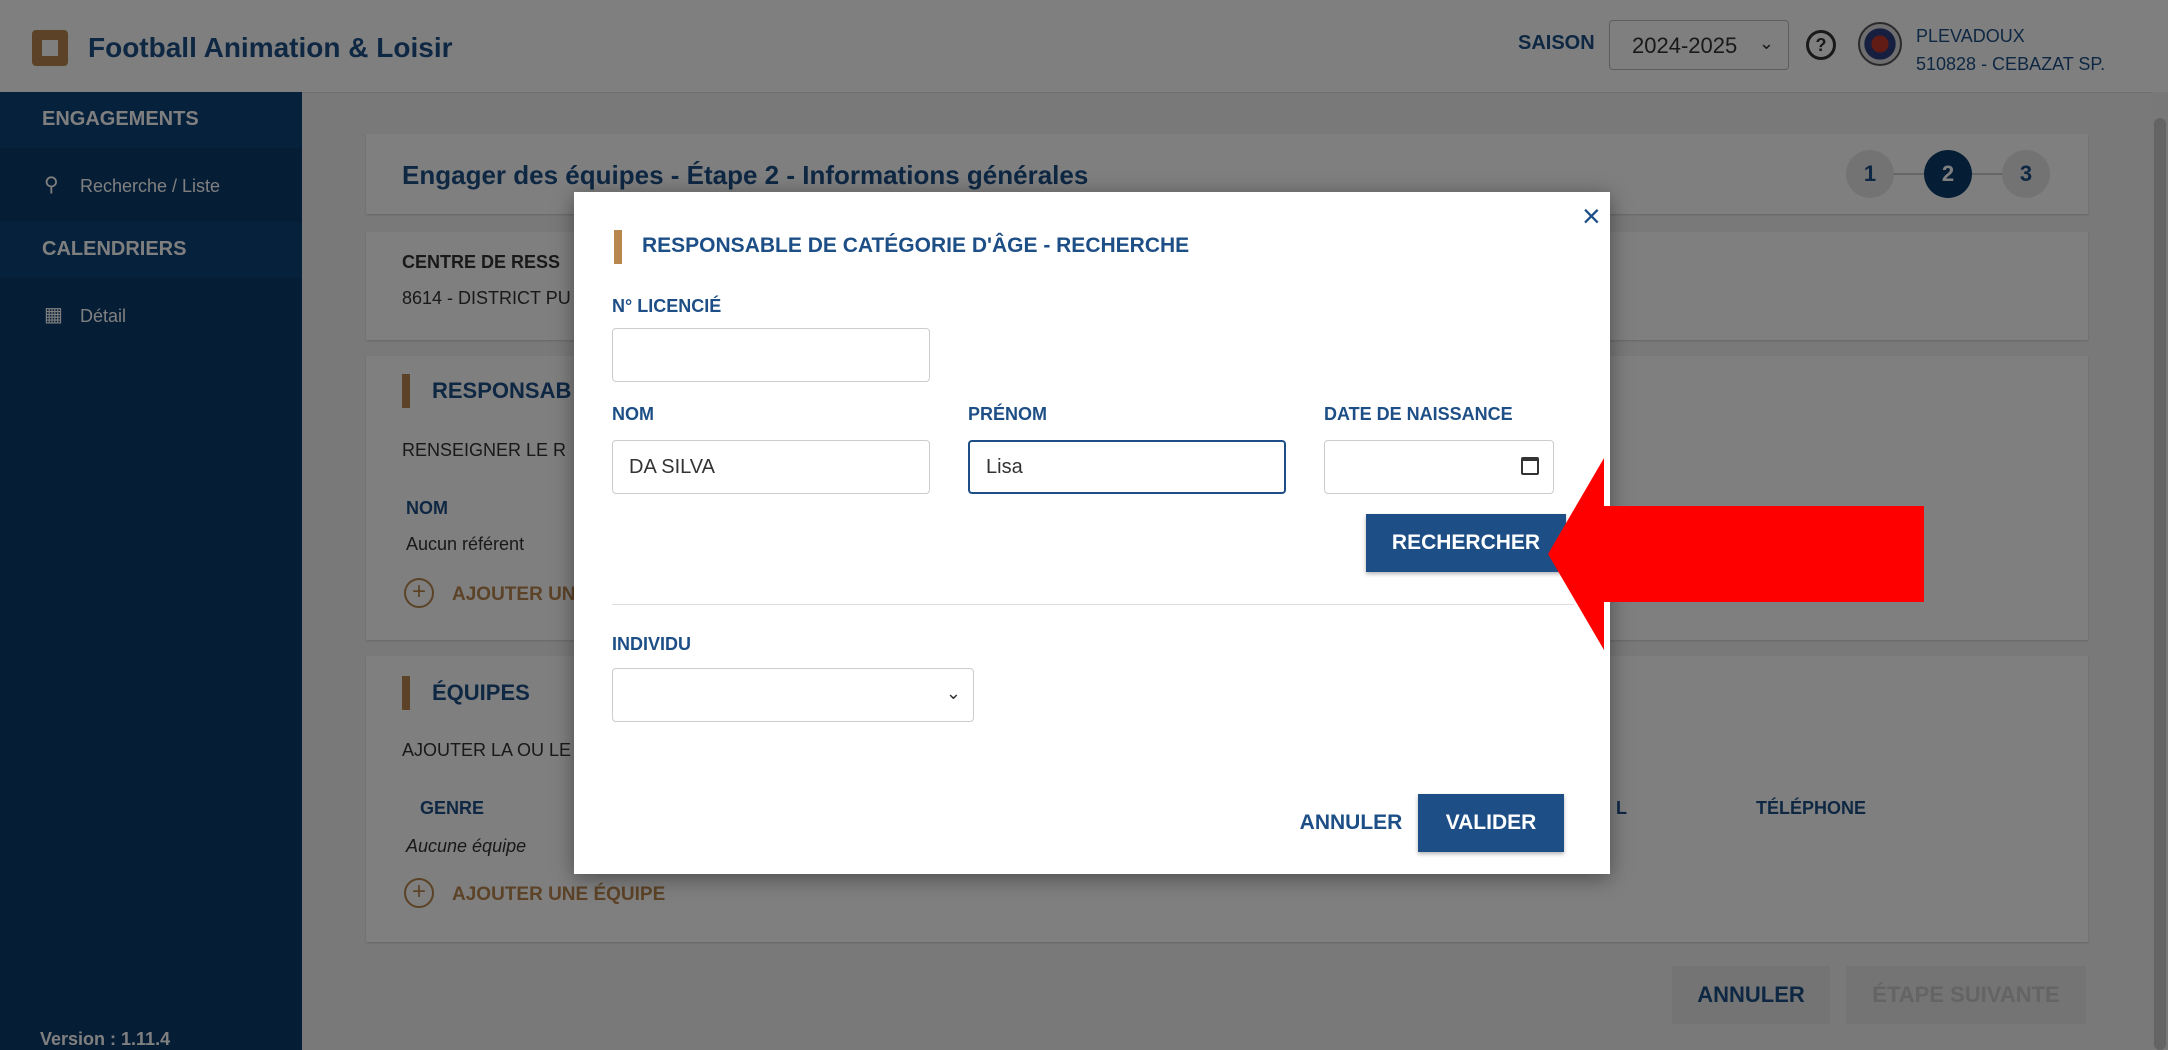 Image resolution: width=2168 pixels, height=1050 pixels. I want to click on chevron-down-icon: ⌄, so click(953, 693).